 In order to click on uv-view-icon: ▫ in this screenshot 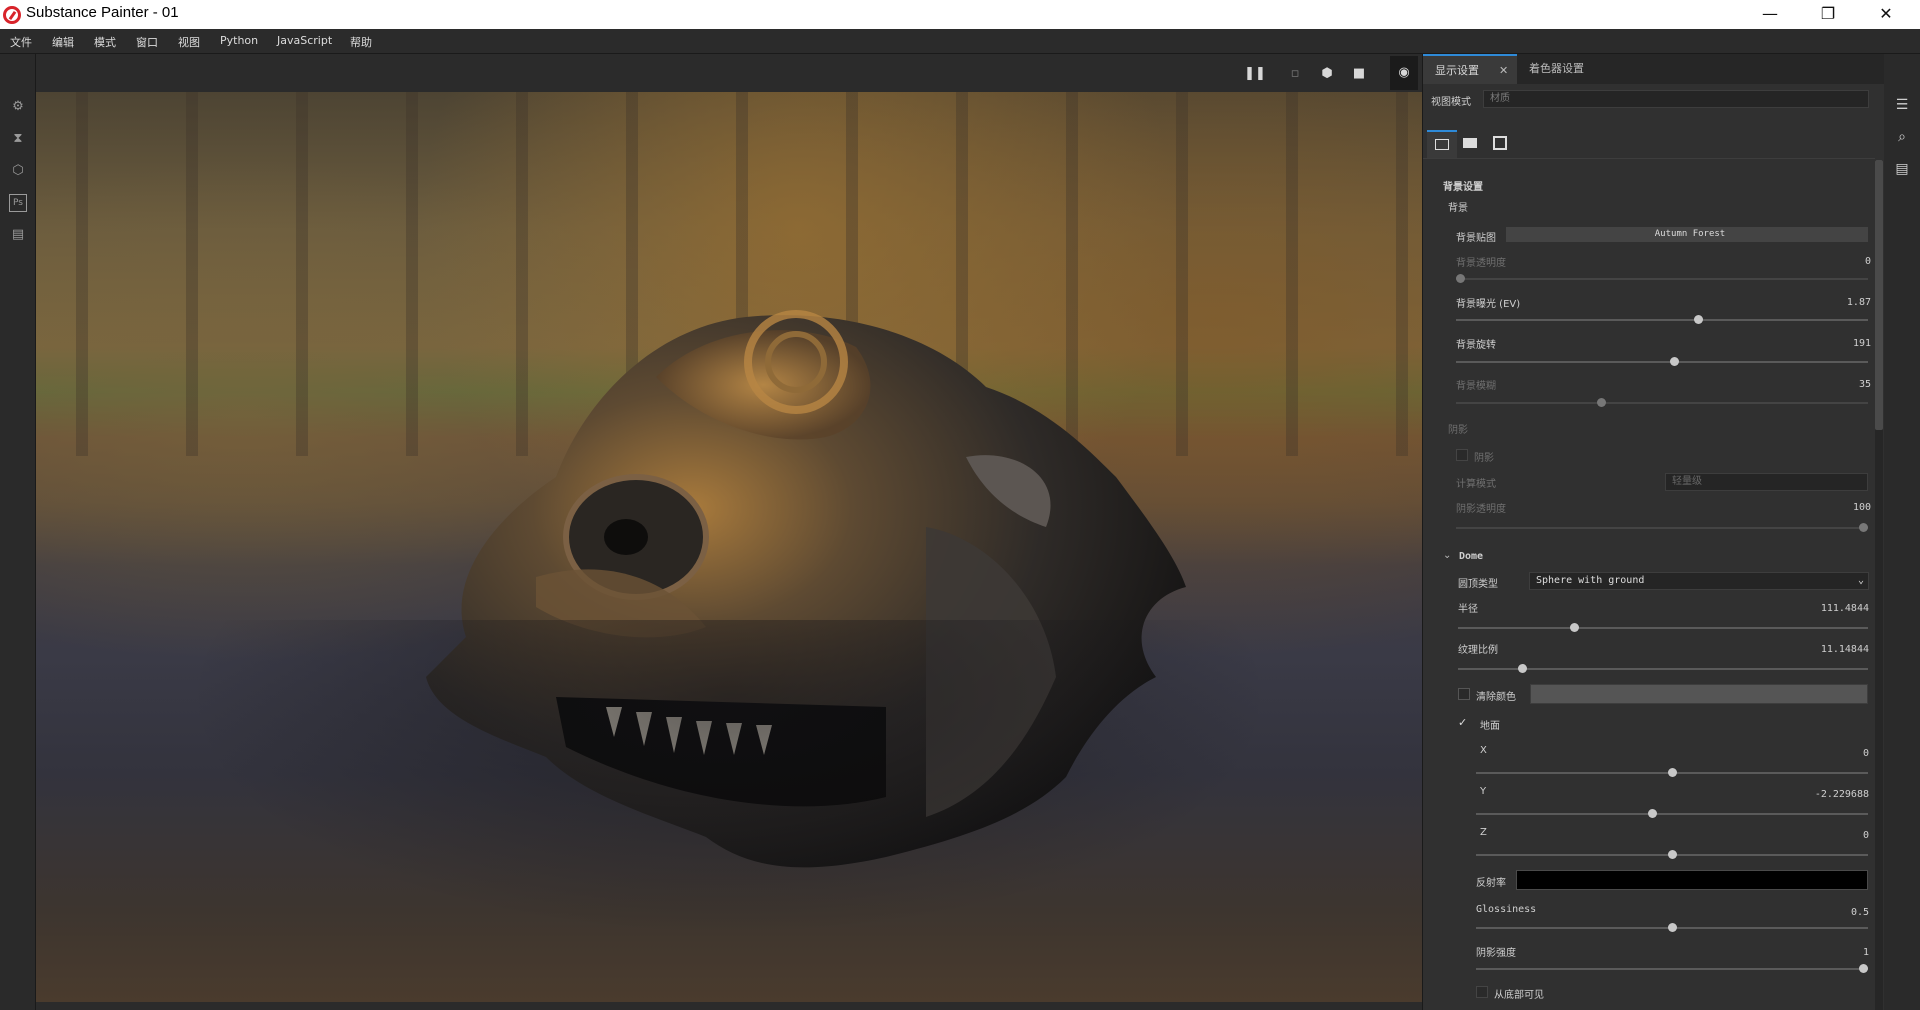, I will do `click(1295, 74)`.